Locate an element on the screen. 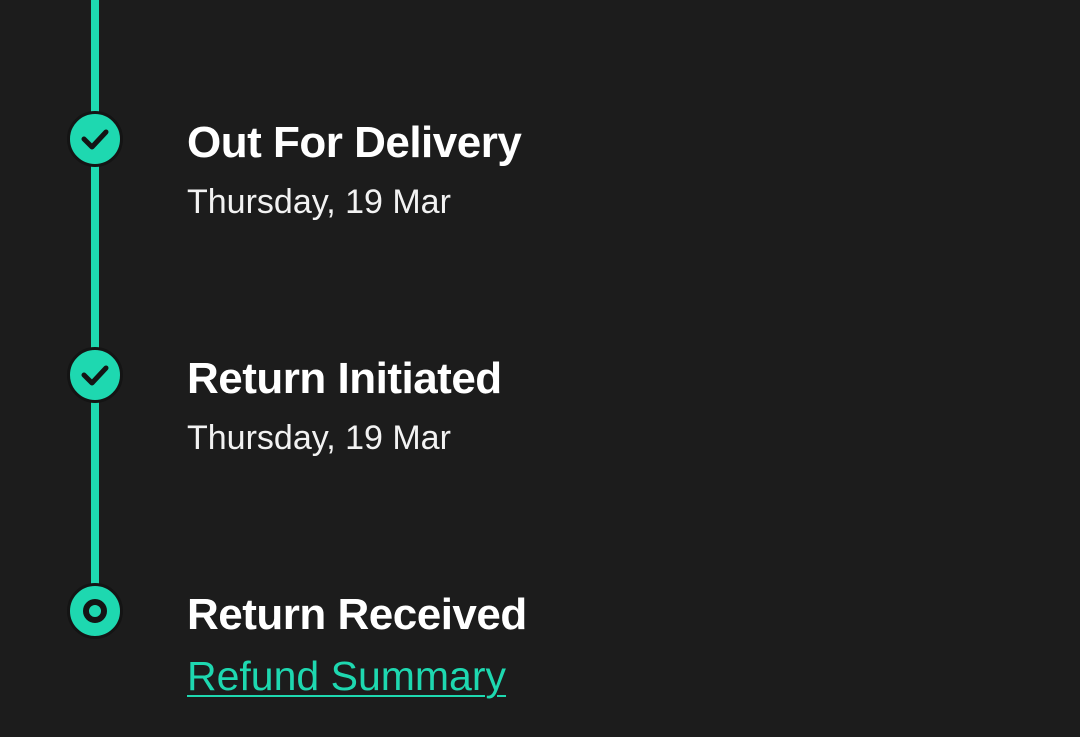 The height and width of the screenshot is (737, 1080). step-title: Return Initiated is located at coordinates (344, 378).